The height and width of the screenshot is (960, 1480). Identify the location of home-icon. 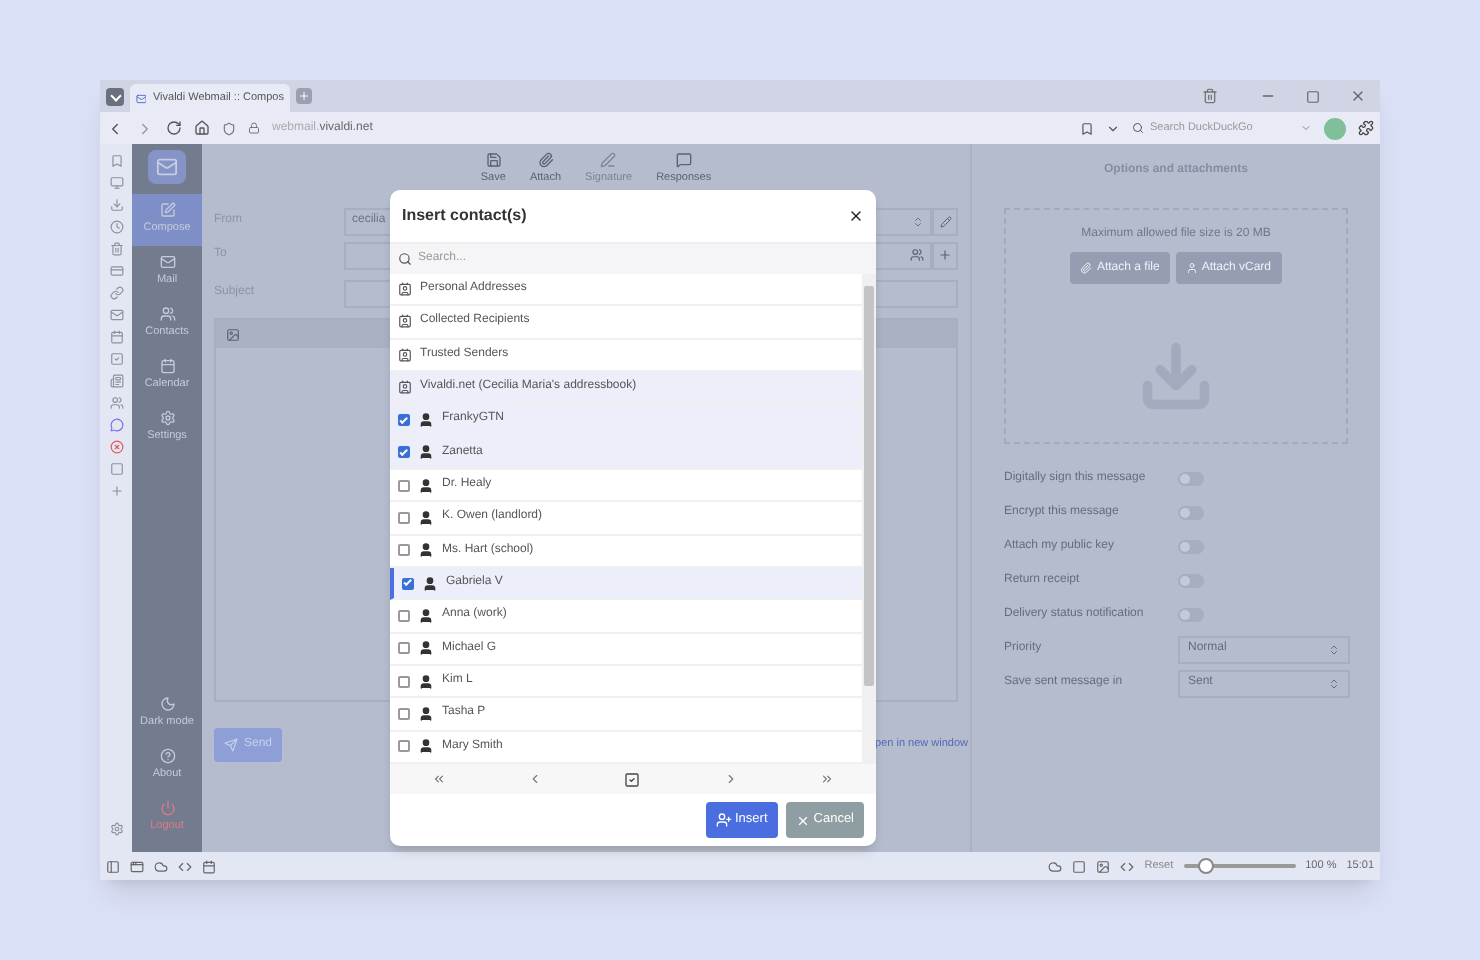
(202, 128).